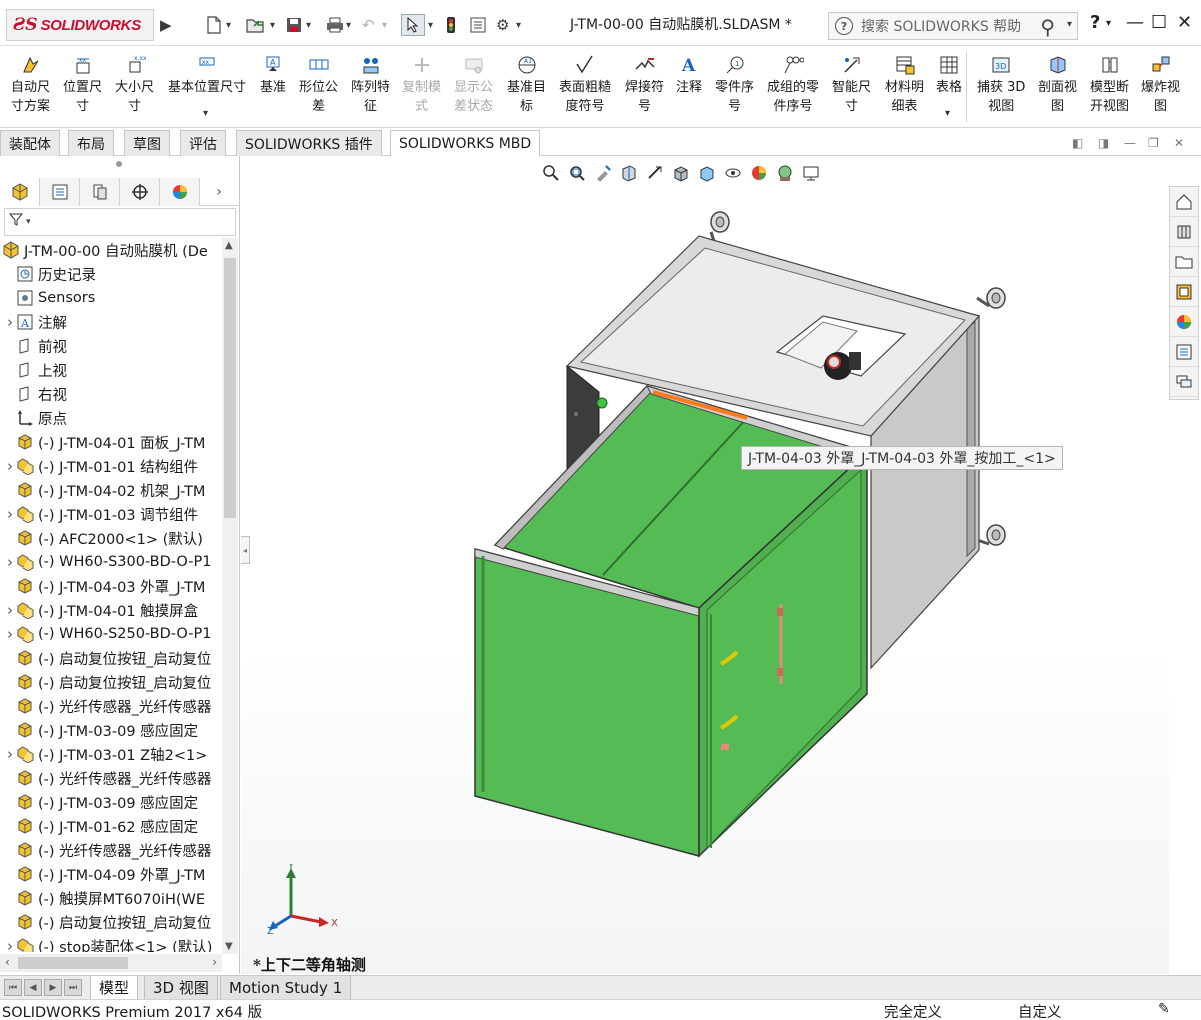 This screenshot has height=1020, width=1201. What do you see at coordinates (384, 25) in the screenshot?
I see `undo-dropdown-icon: ▾` at bounding box center [384, 25].